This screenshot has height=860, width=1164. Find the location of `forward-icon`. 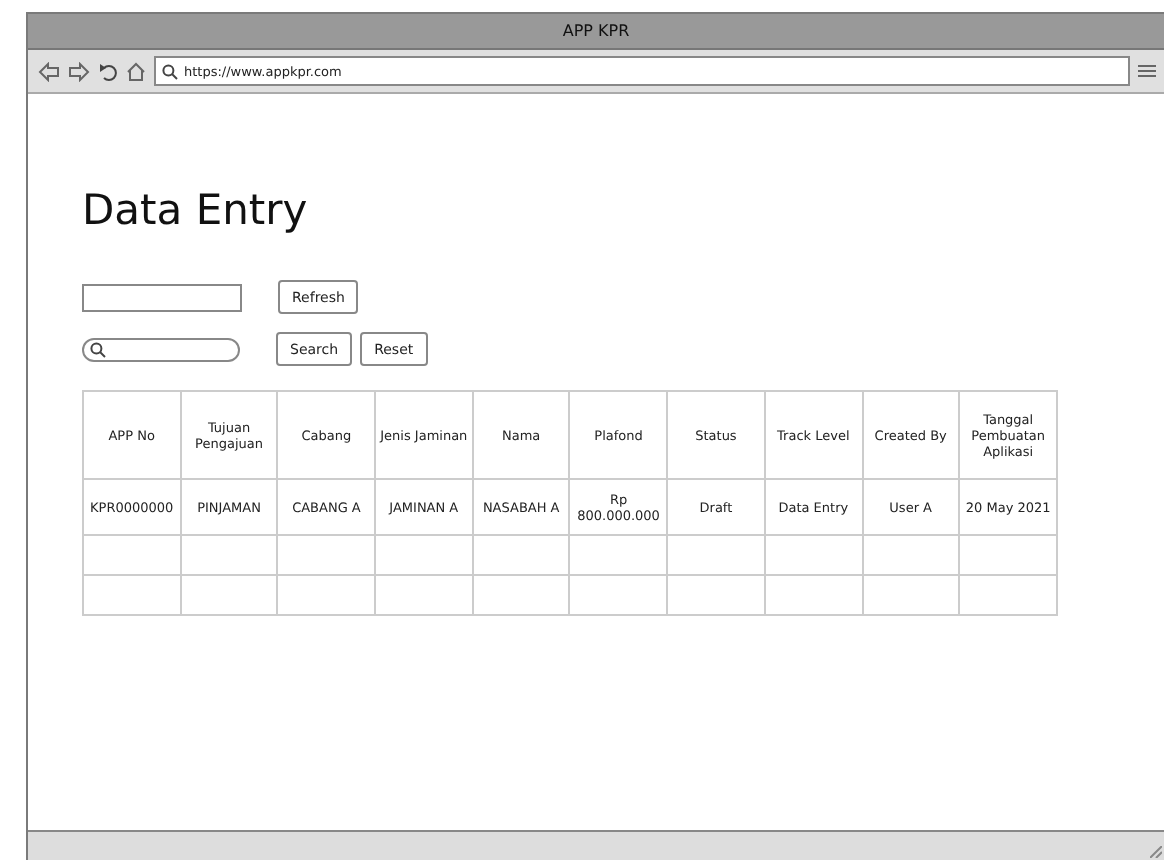

forward-icon is located at coordinates (79, 71).